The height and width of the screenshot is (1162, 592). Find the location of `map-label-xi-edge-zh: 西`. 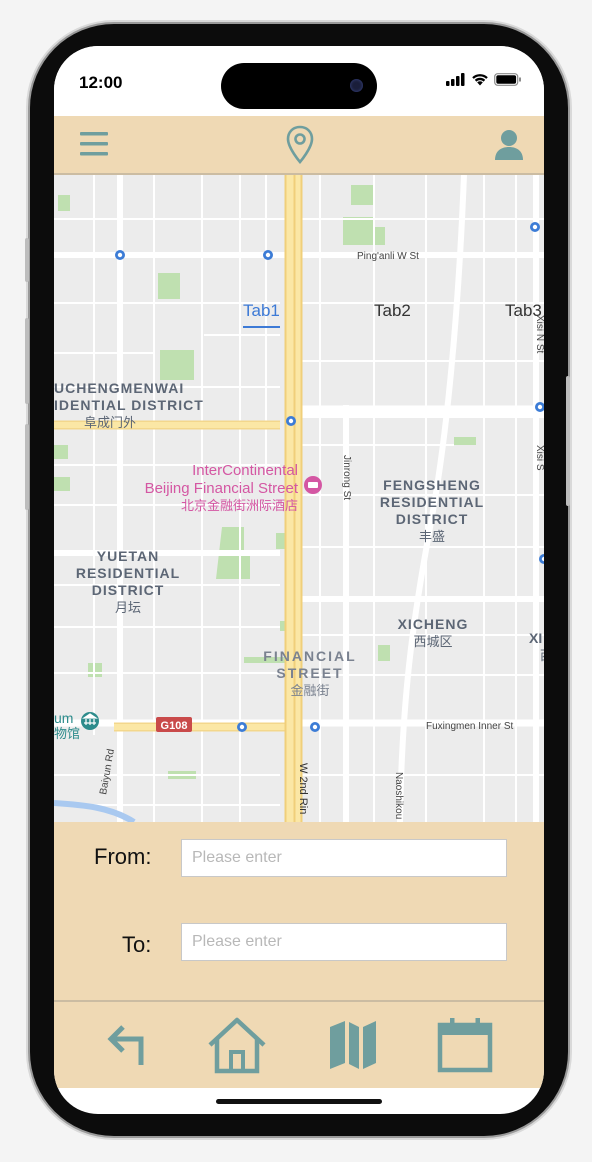

map-label-xi-edge-zh: 西 is located at coordinates (542, 655).